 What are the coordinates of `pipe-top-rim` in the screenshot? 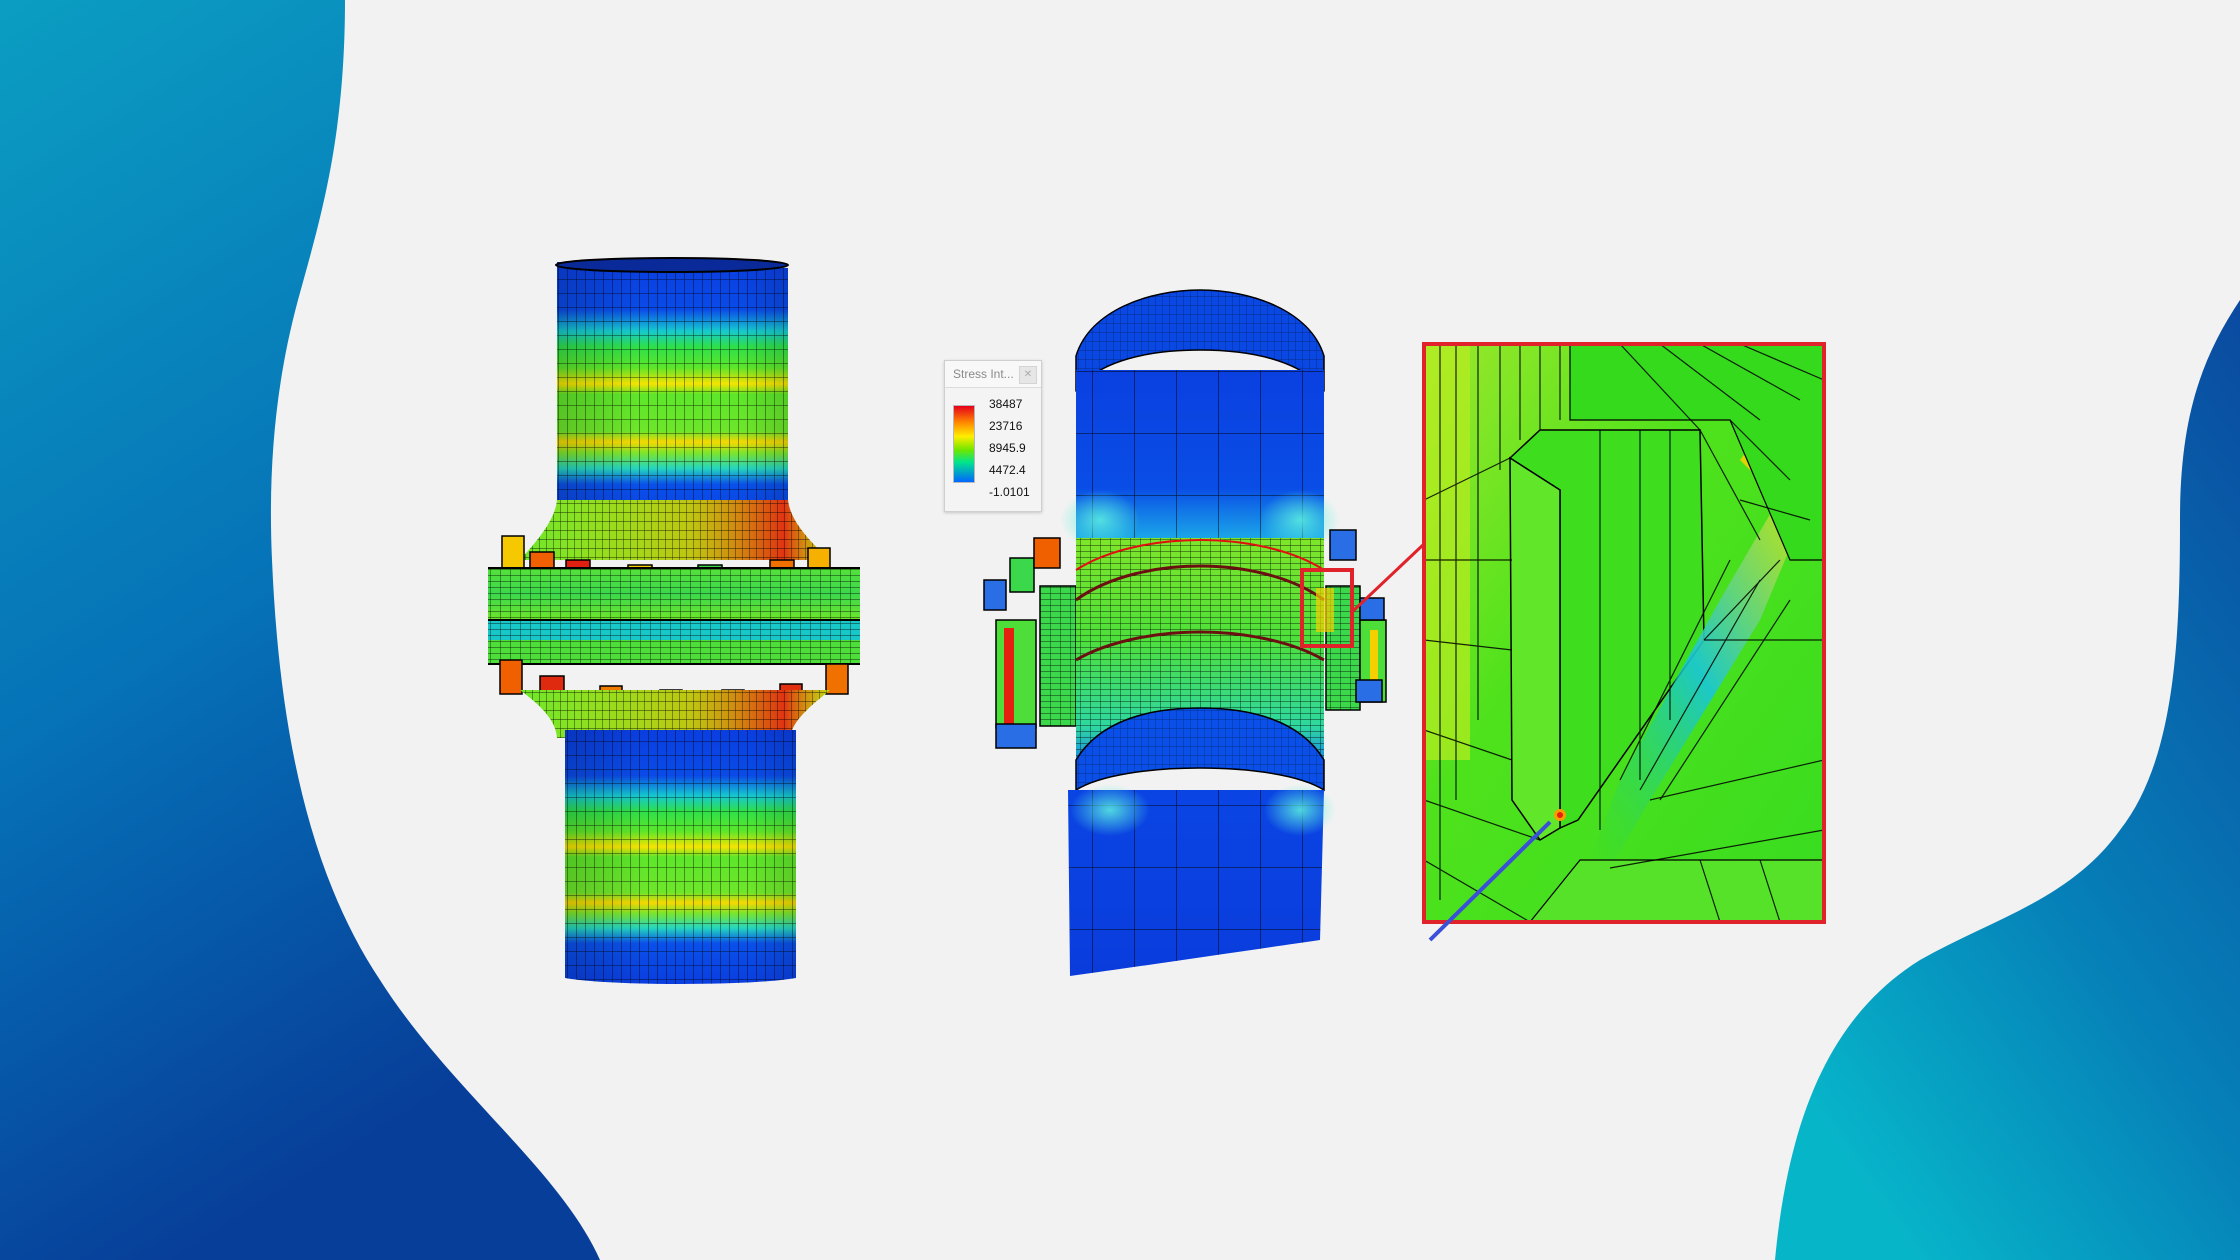 It's located at (672, 265).